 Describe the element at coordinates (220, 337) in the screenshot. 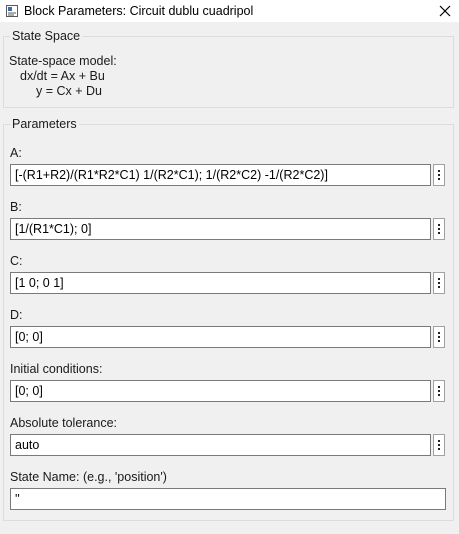

I see `matrix-d-input` at that location.